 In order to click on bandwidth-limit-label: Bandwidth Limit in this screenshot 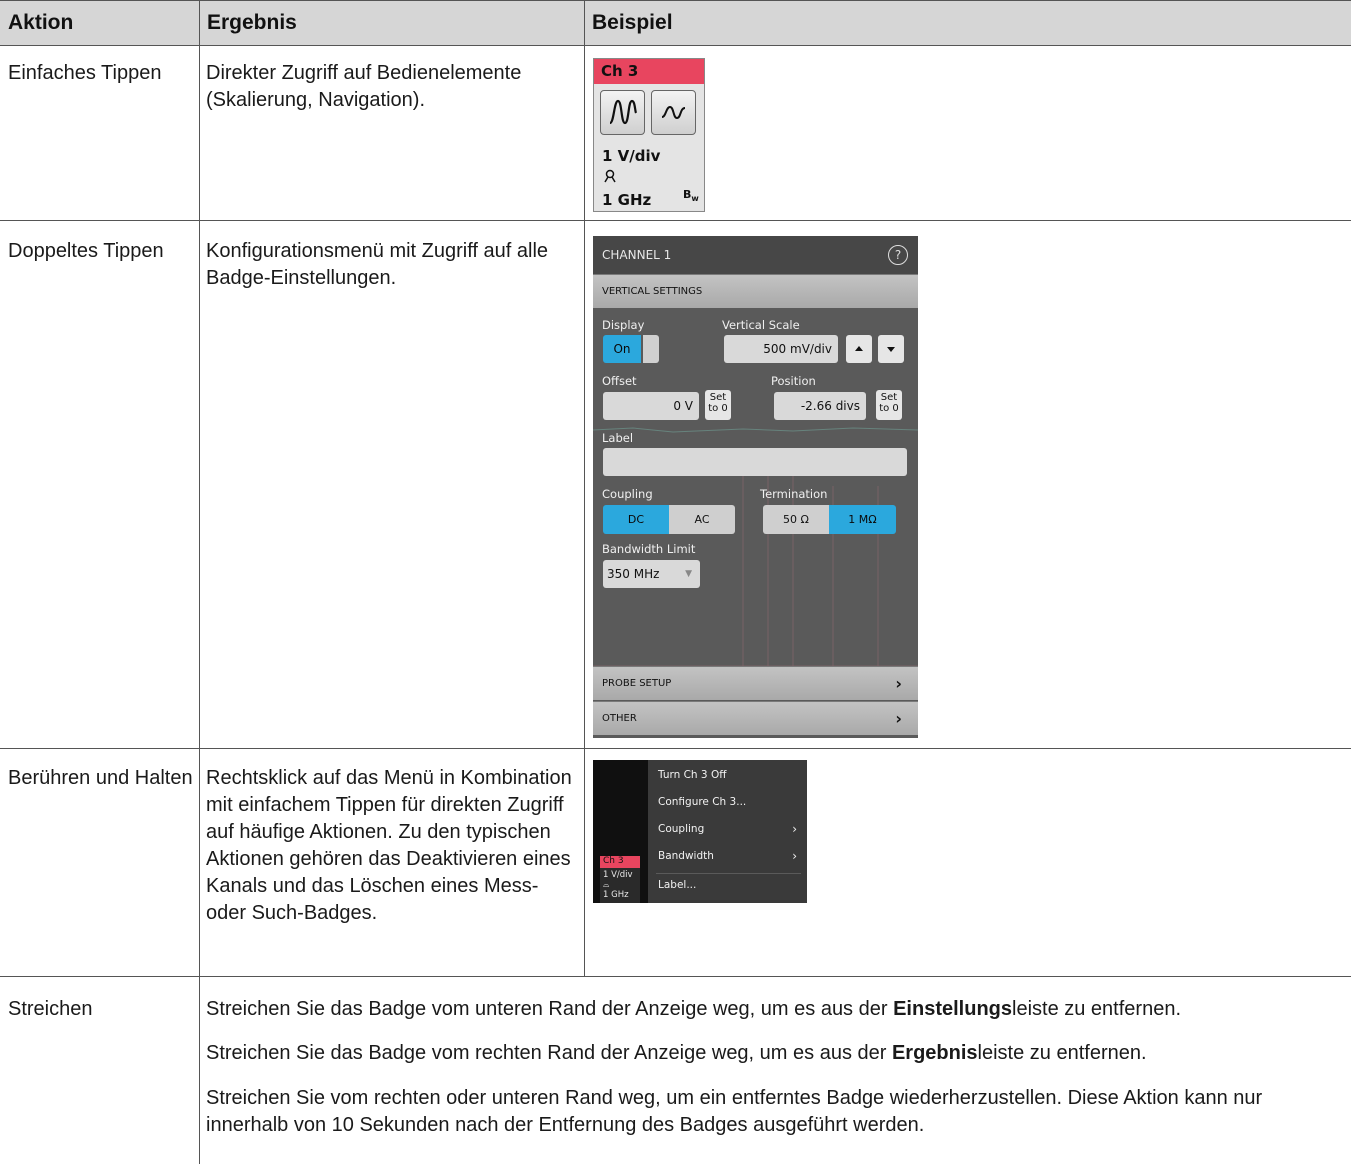, I will do `click(649, 549)`.